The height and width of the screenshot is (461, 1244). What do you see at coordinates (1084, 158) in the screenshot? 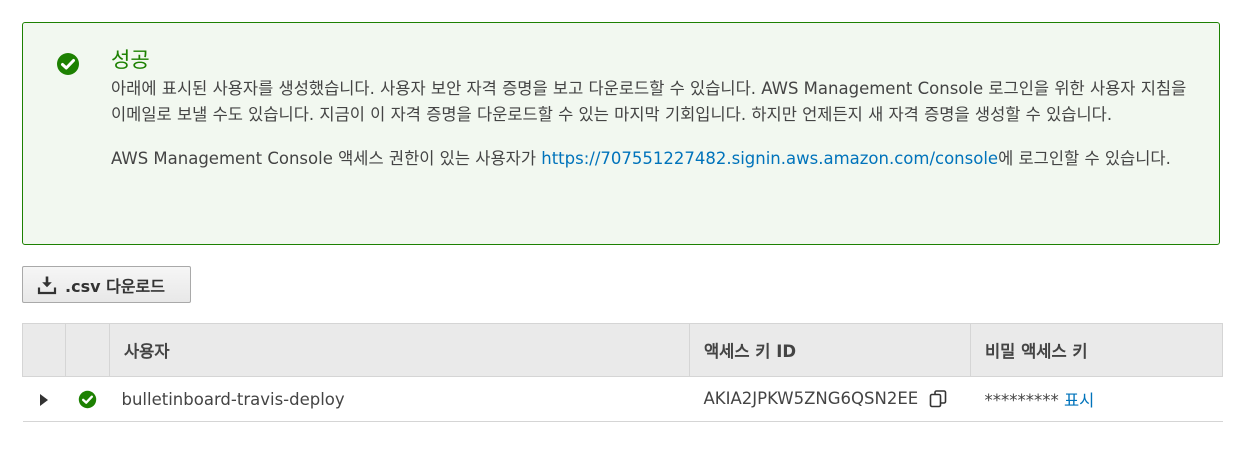
I see `console-suffix: 에 로그인할 수 있습니다.` at bounding box center [1084, 158].